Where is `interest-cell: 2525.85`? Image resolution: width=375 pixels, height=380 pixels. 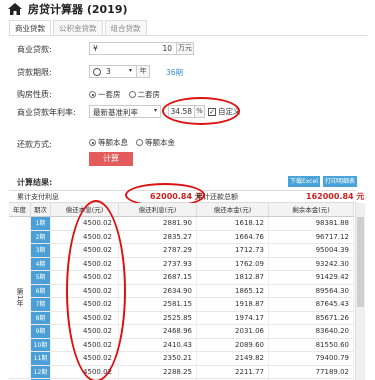 interest-cell: 2525.85 is located at coordinates (158, 317).